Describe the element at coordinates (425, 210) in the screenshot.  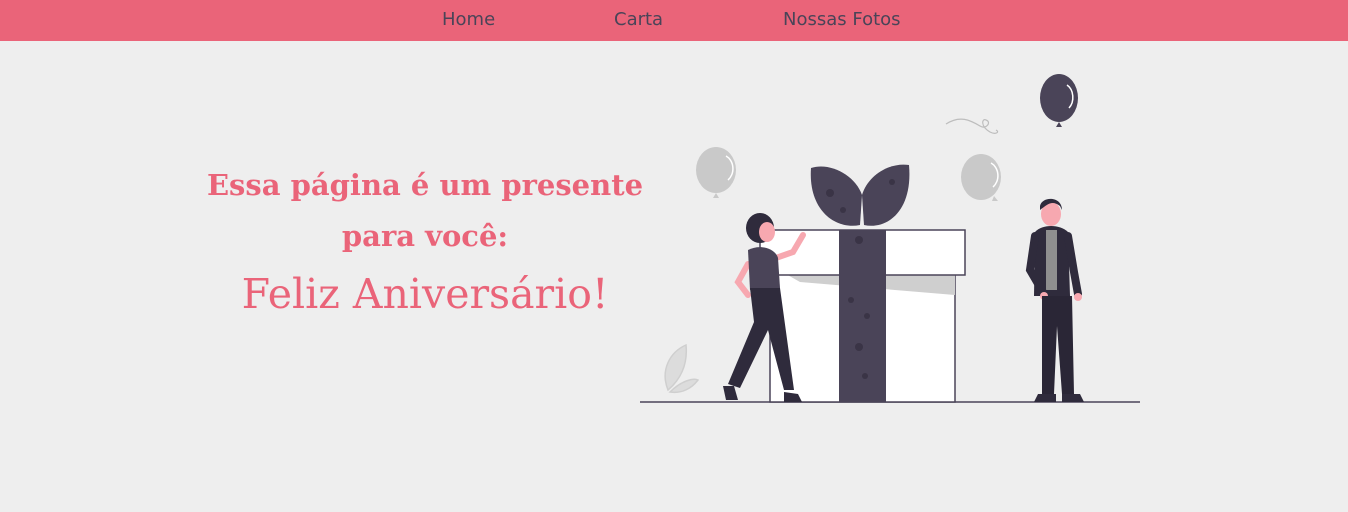
I see `hero-heading: Essa página é um presente para você:` at that location.